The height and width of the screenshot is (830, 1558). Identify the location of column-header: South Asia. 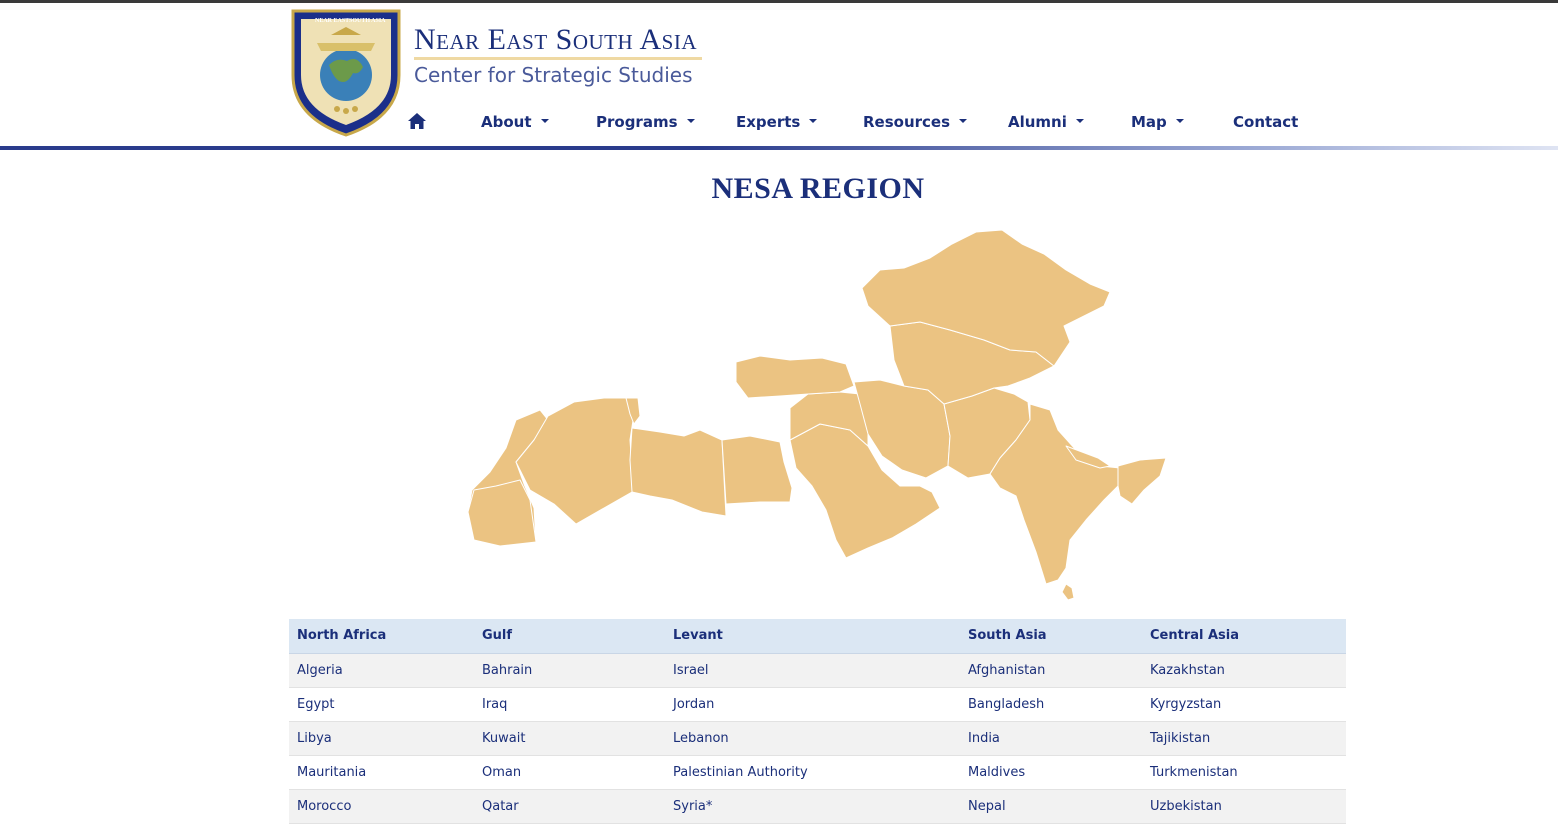
(1051, 636).